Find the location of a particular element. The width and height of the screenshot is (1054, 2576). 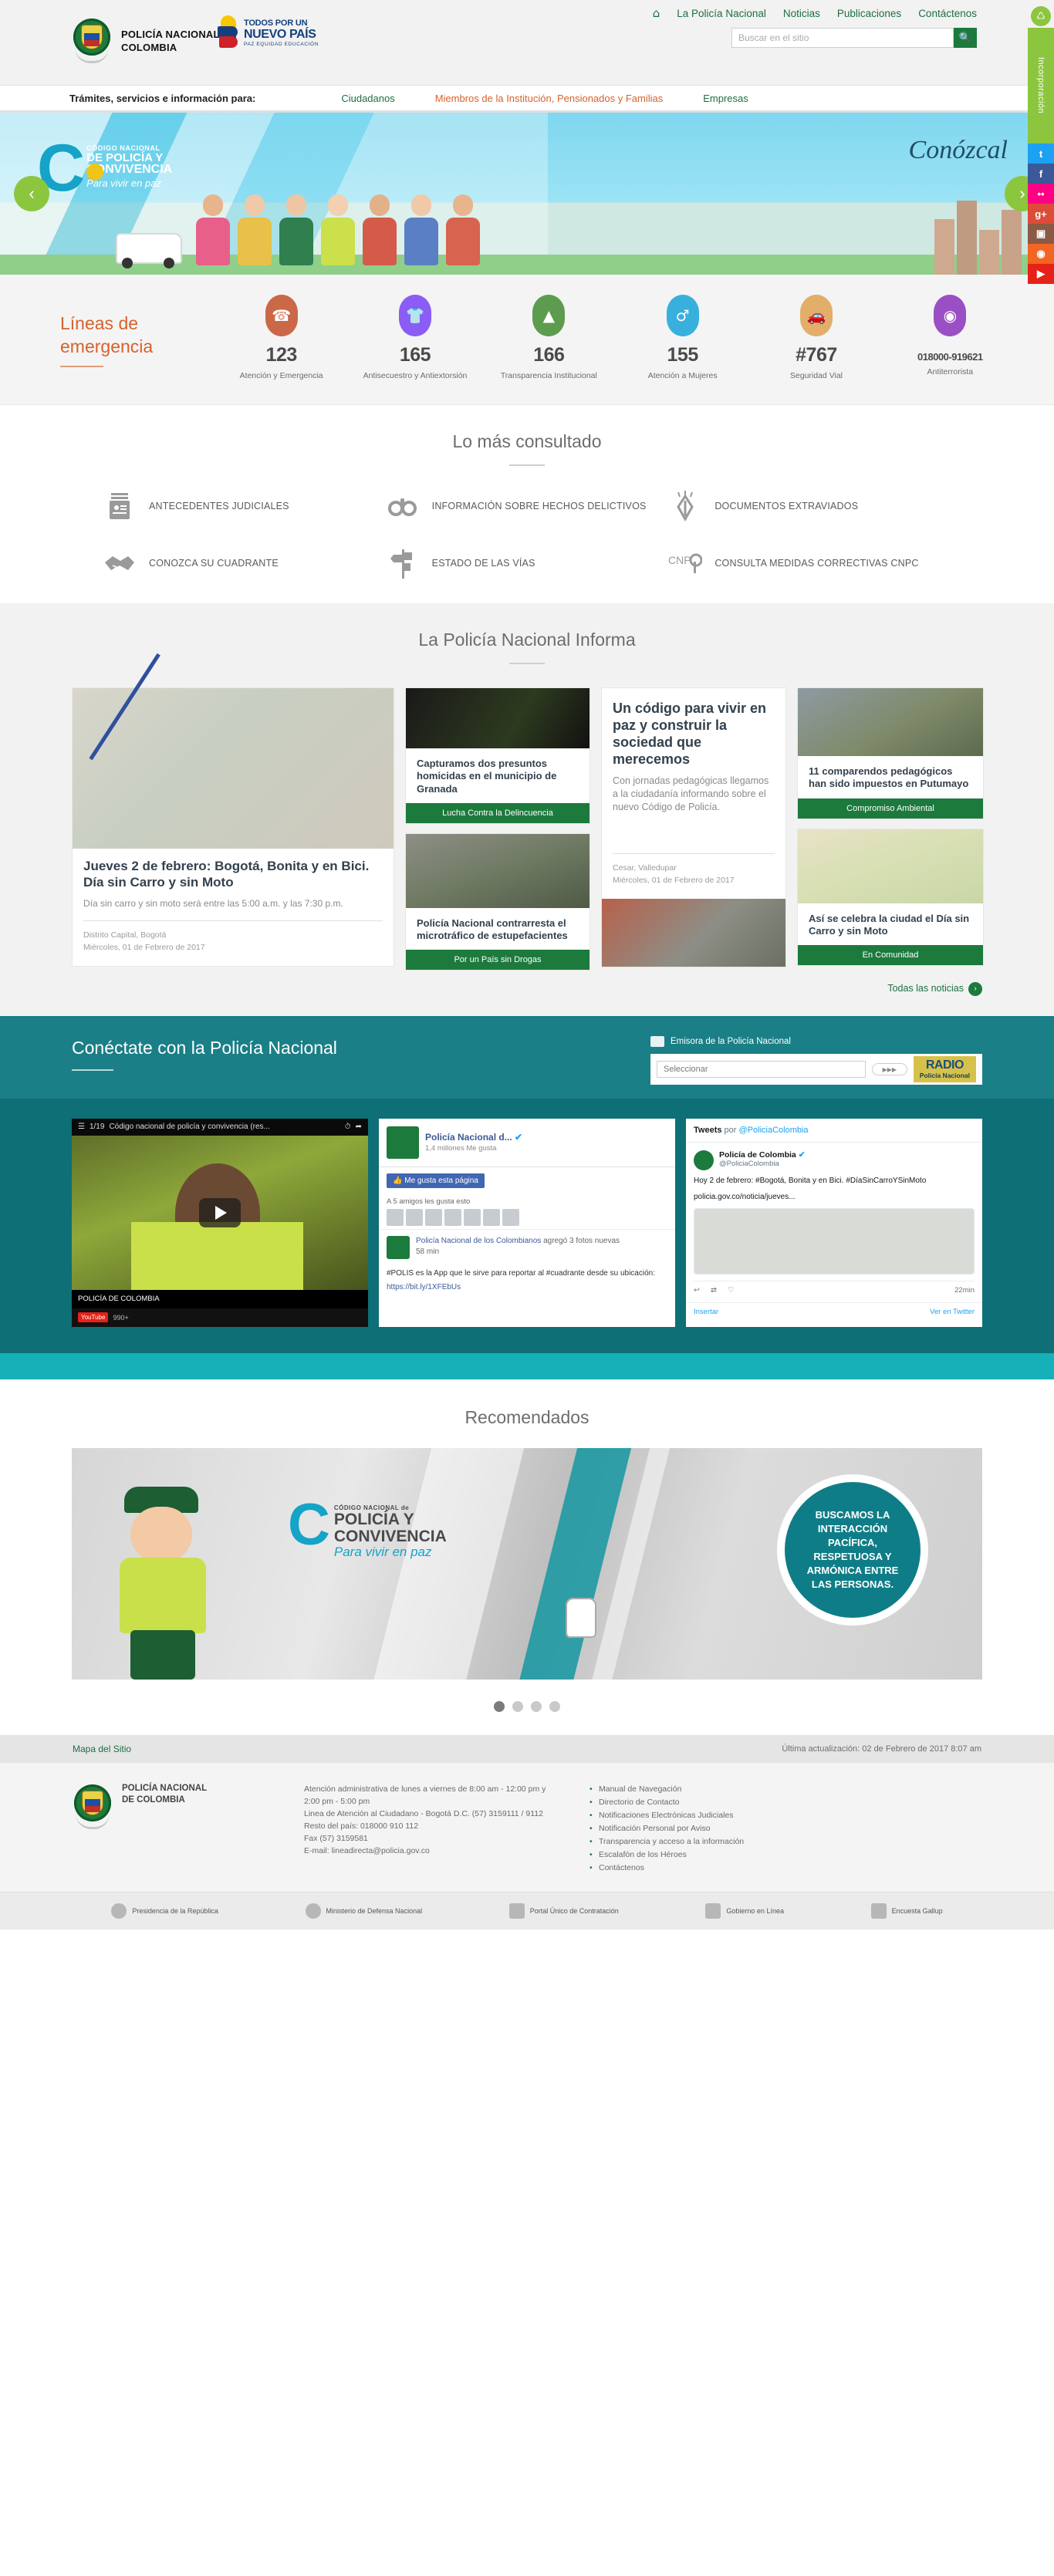

search-input is located at coordinates (842, 38).